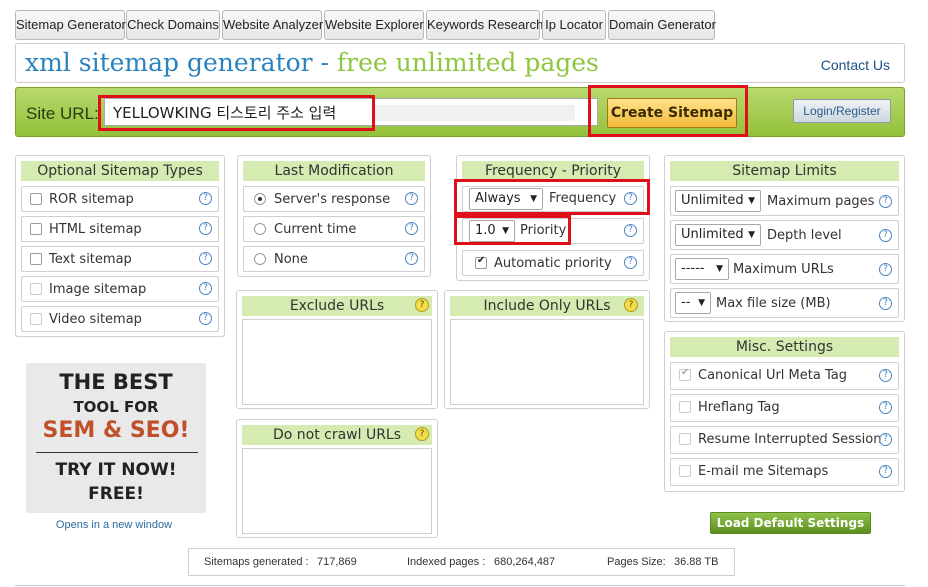 Image resolution: width=928 pixels, height=587 pixels. Describe the element at coordinates (467, 62) in the screenshot. I see `title-accent: free unlimited pages` at that location.